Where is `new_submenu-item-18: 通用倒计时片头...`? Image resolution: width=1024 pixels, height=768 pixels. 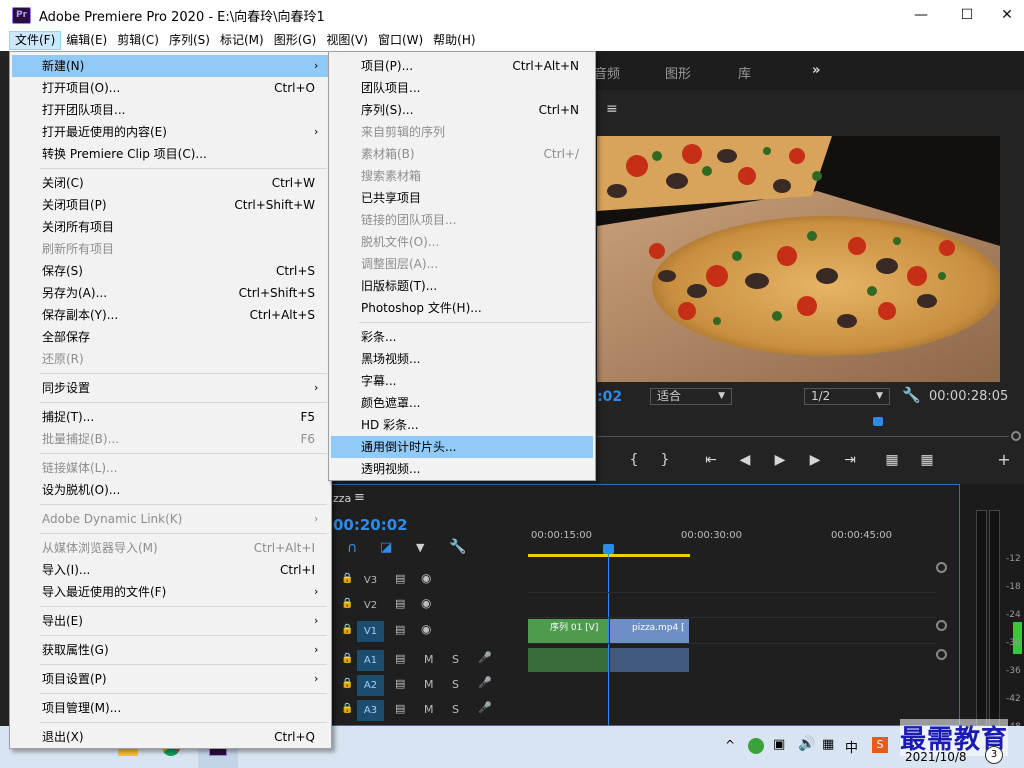 new_submenu-item-18: 通用倒计时片头... is located at coordinates (462, 447).